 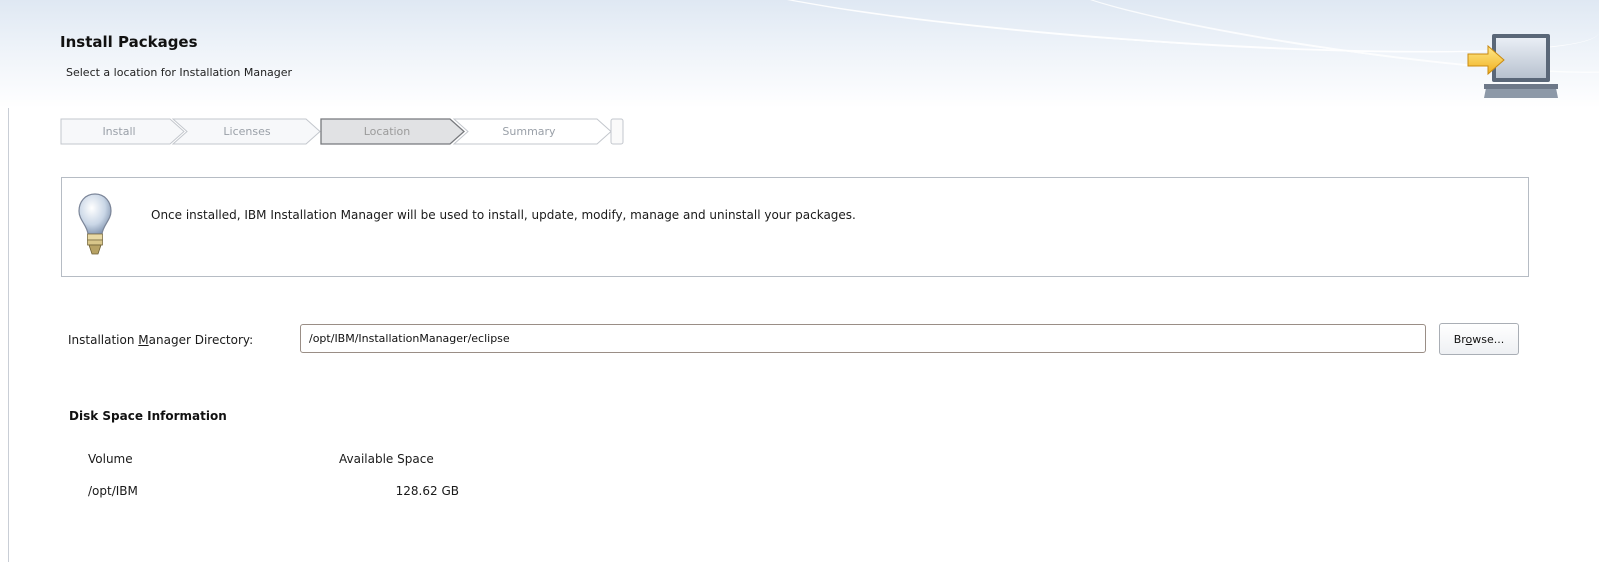 I want to click on disk-space-title: Disk Space Information, so click(x=148, y=416).